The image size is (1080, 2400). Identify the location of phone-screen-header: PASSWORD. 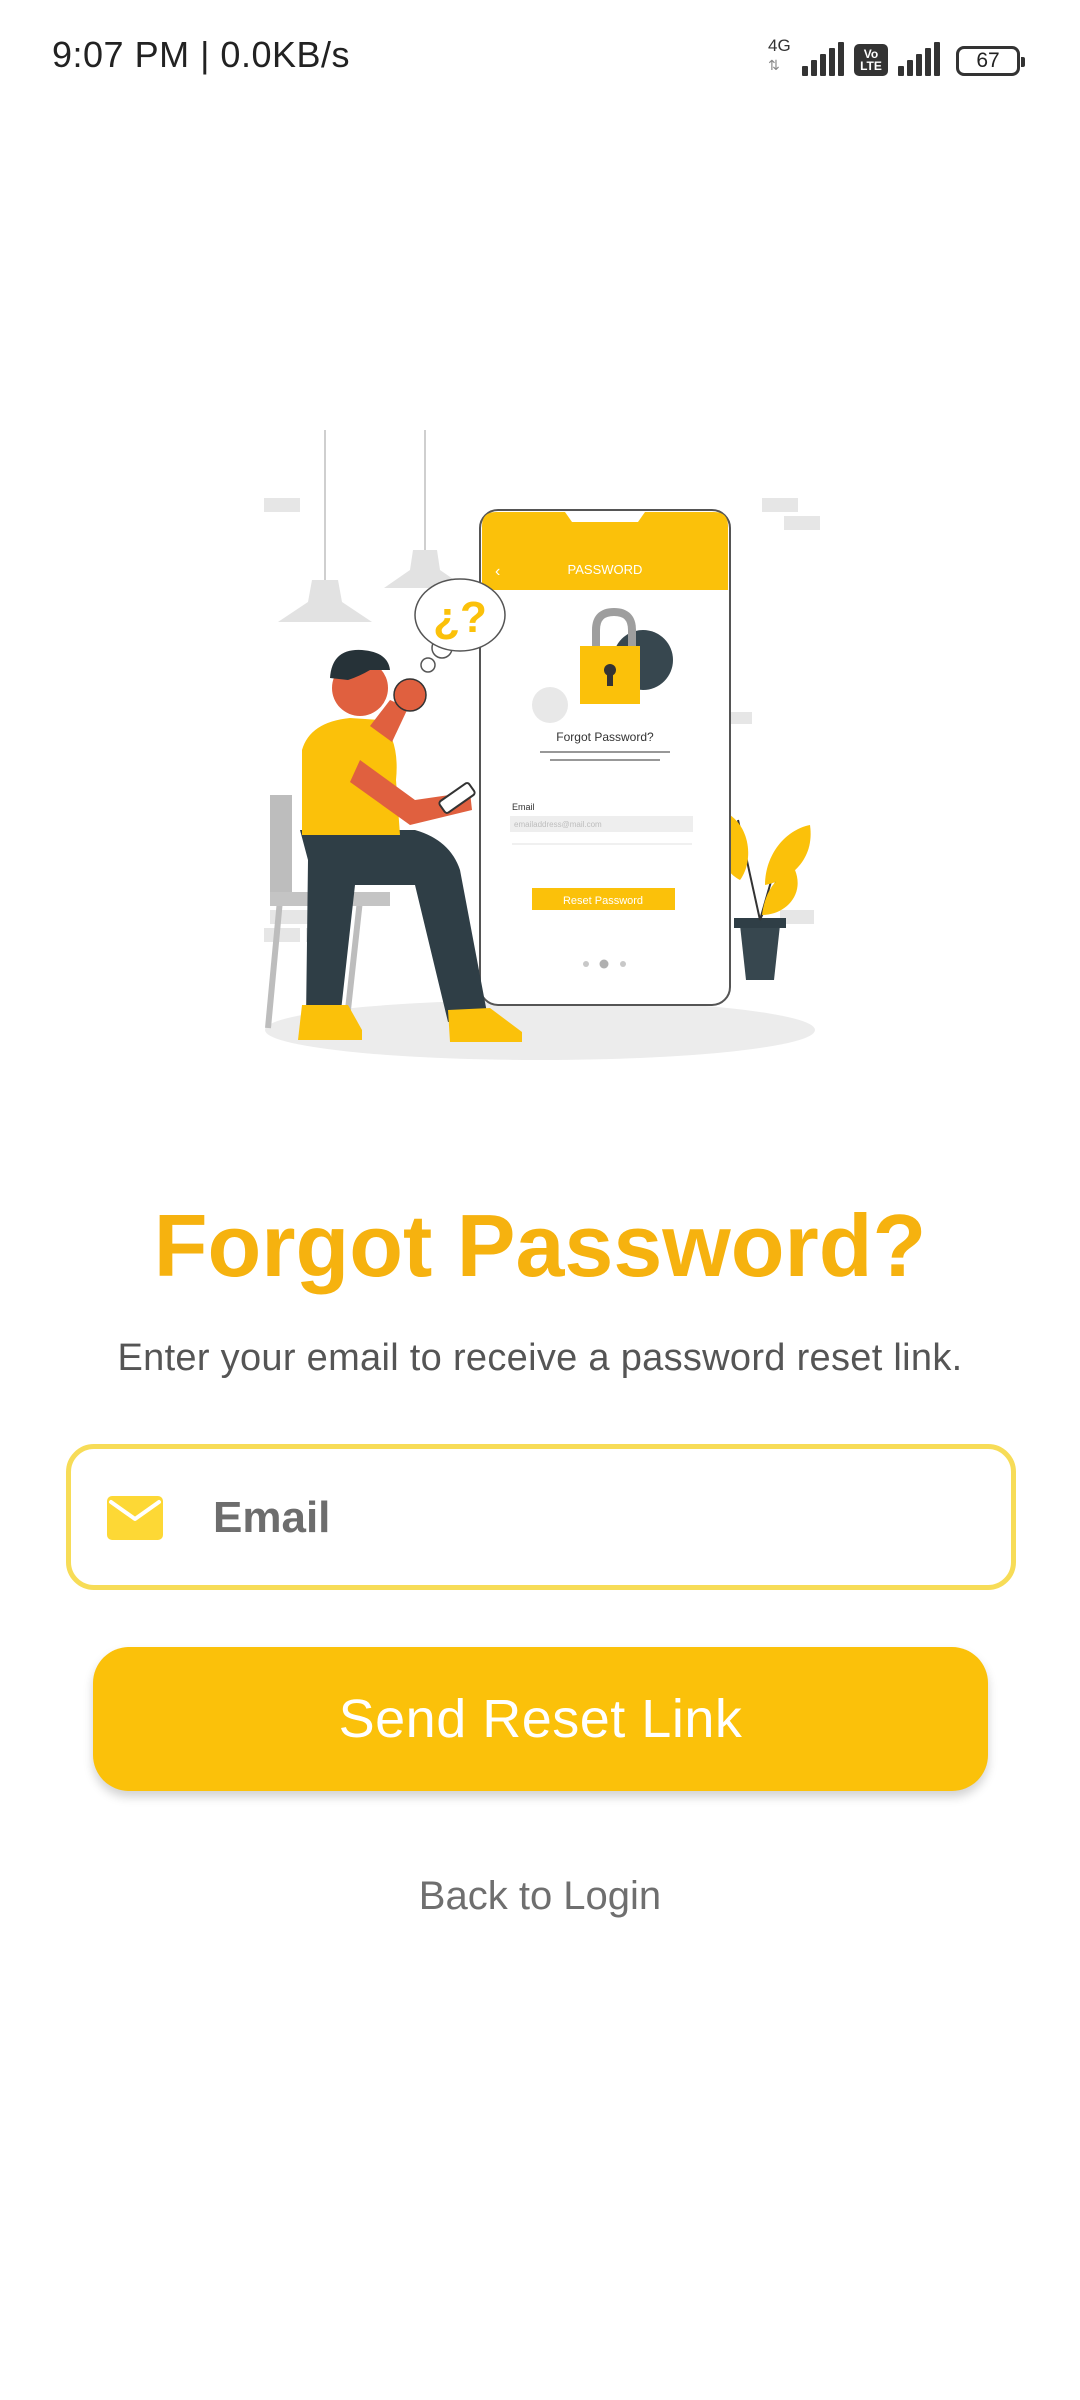
(605, 569).